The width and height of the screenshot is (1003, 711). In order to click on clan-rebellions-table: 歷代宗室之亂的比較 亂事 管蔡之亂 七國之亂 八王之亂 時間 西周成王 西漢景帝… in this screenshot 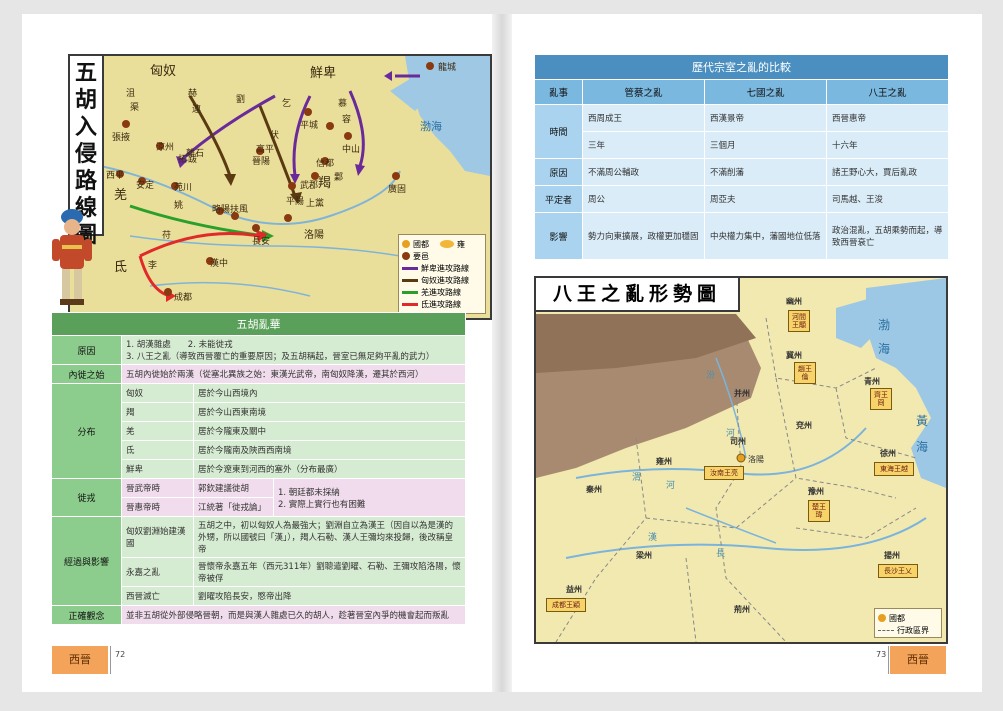, I will do `click(741, 157)`.